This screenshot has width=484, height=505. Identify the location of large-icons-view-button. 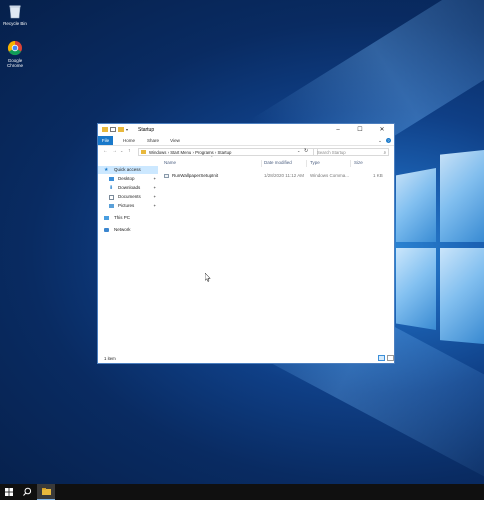
(390, 358).